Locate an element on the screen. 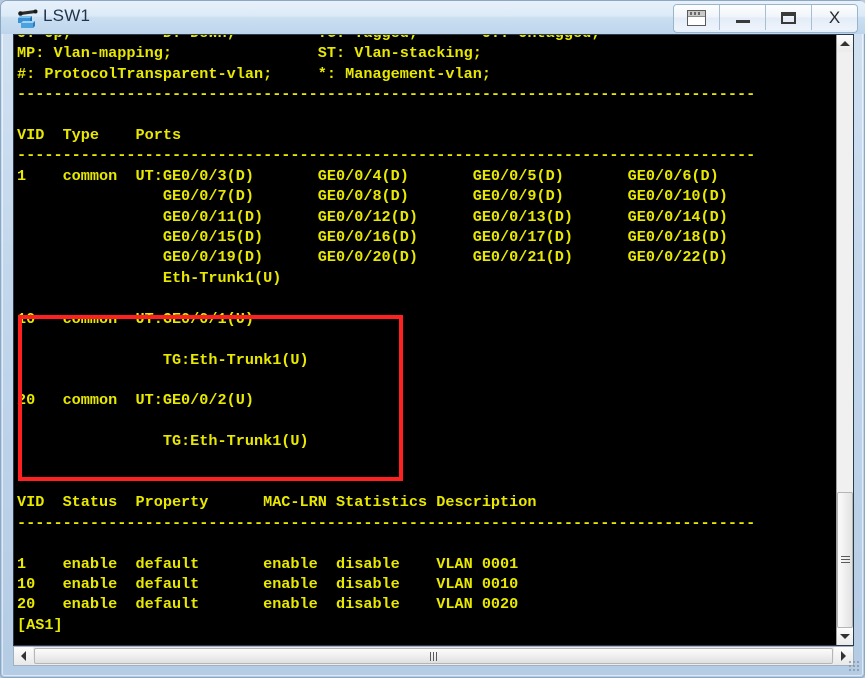  window-title: LSW1 is located at coordinates (67, 15).